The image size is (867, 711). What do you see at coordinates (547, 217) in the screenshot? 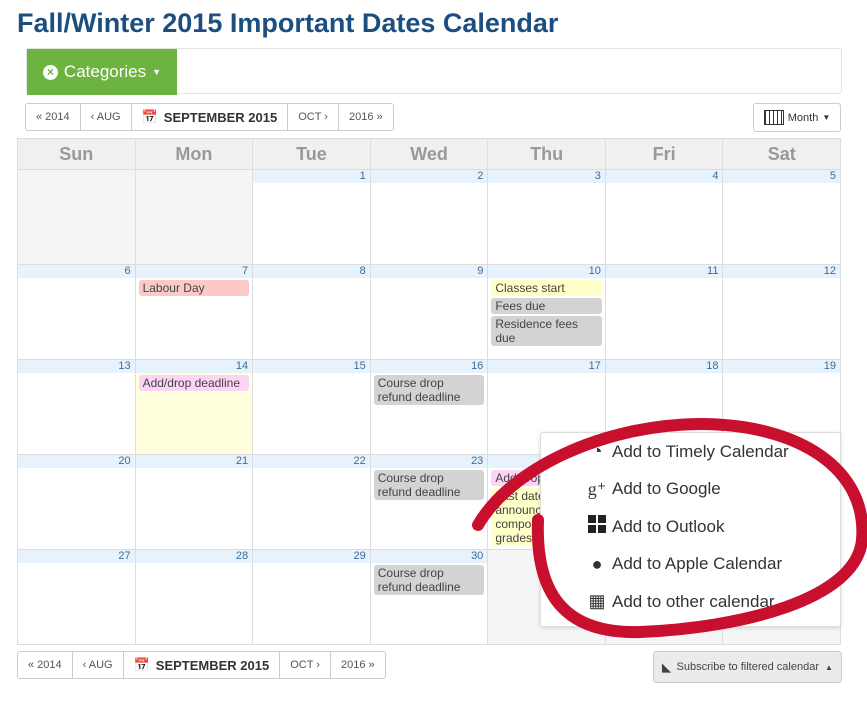
I see `day-cell: 3` at bounding box center [547, 217].